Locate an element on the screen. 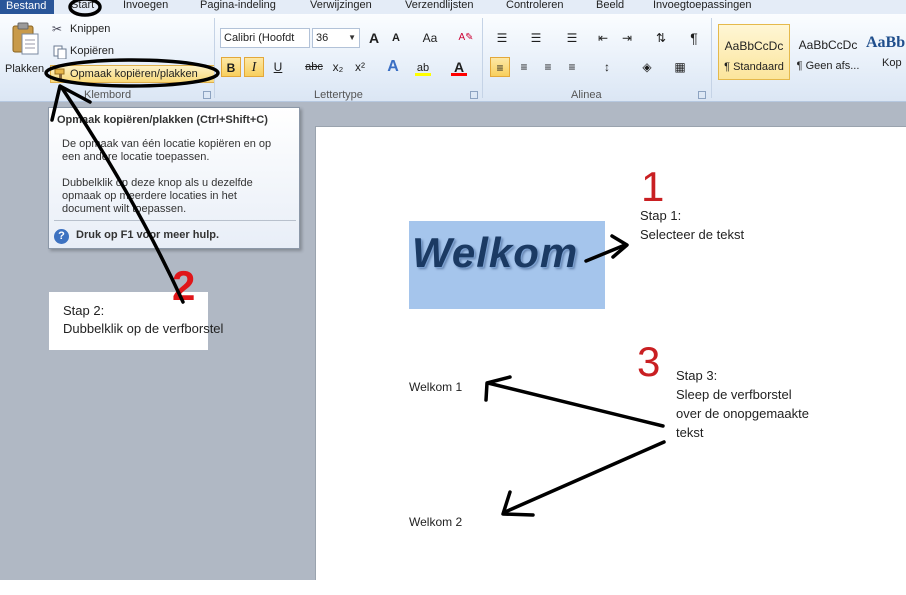 The height and width of the screenshot is (595, 906). font-group-label: Lettertype is located at coordinates (338, 95).